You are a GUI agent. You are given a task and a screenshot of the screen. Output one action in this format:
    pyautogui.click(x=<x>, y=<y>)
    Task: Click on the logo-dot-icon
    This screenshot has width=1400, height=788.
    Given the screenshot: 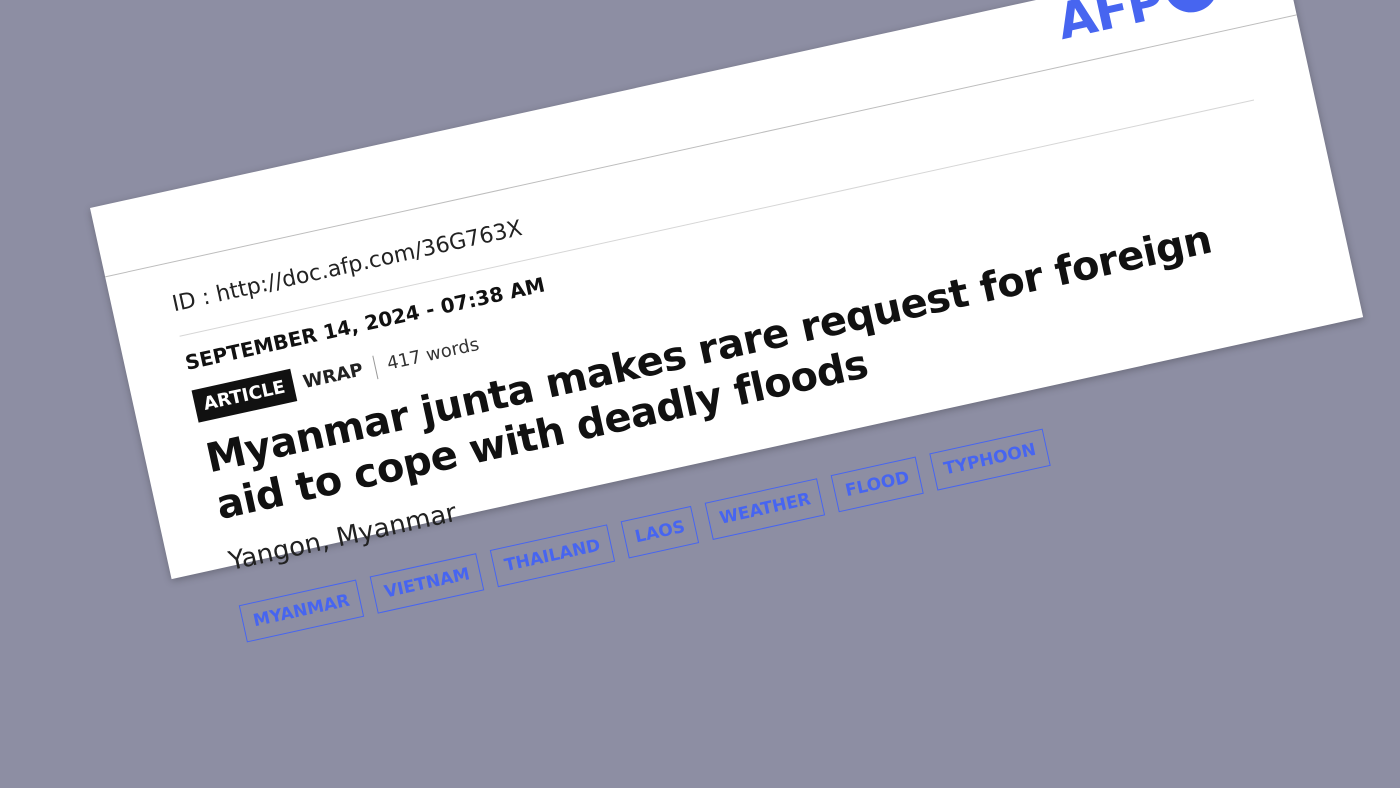 What is the action you would take?
    pyautogui.click(x=1191, y=9)
    